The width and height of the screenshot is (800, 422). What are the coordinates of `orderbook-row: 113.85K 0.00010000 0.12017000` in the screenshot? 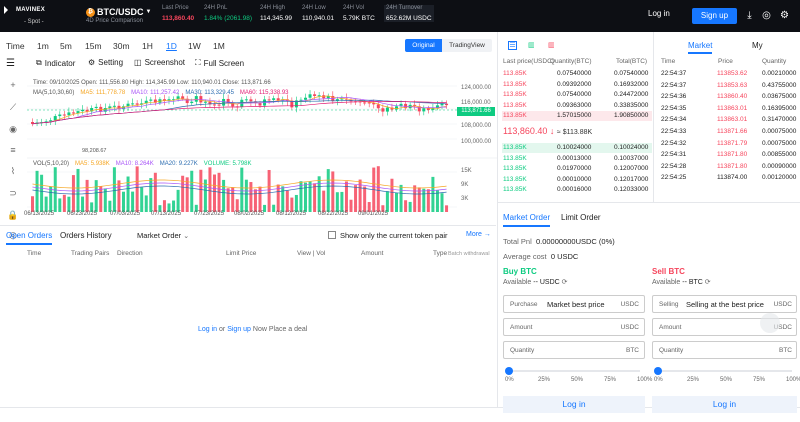 It's located at (577, 180).